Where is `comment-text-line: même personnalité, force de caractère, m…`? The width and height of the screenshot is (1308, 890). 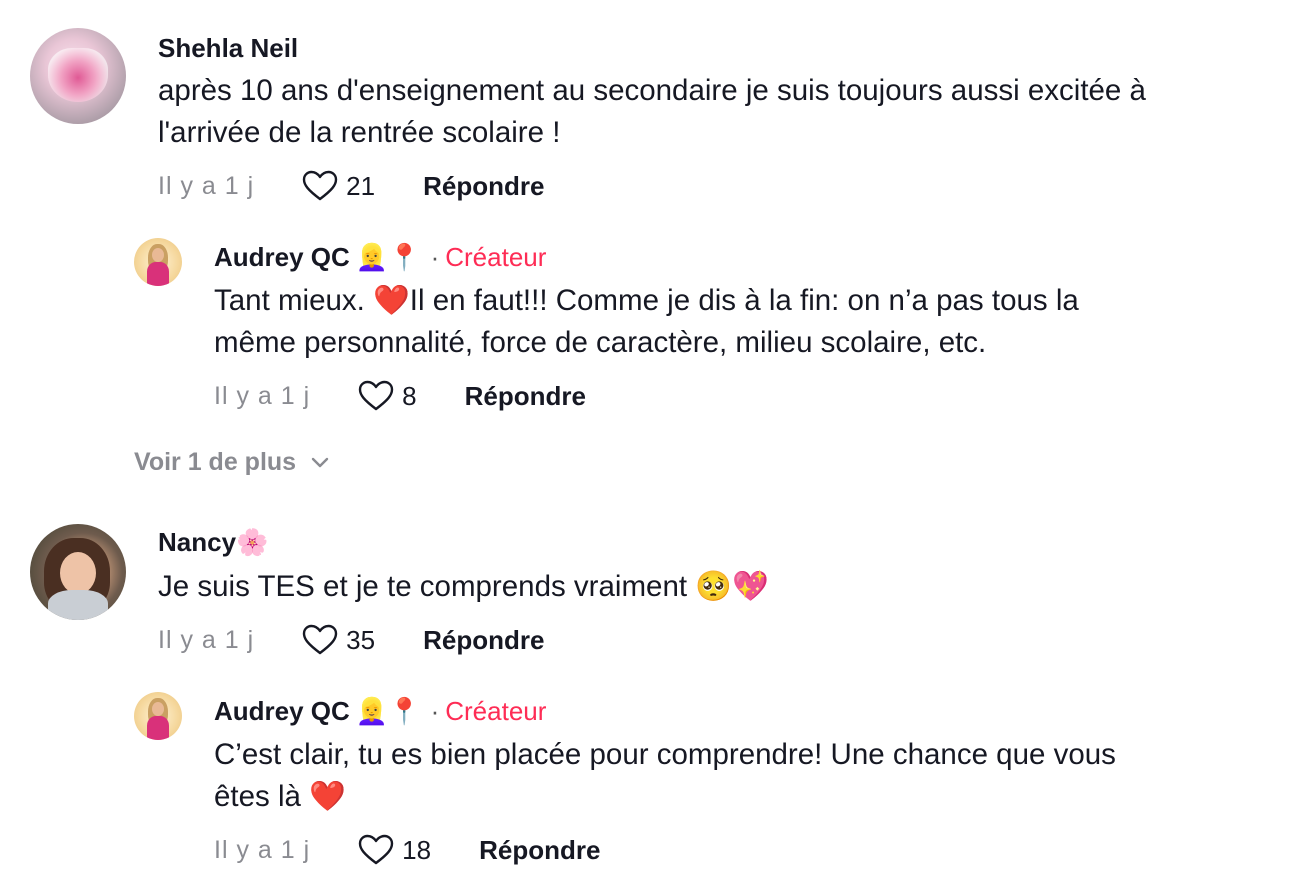 comment-text-line: même personnalité, force de caractère, m… is located at coordinates (600, 342).